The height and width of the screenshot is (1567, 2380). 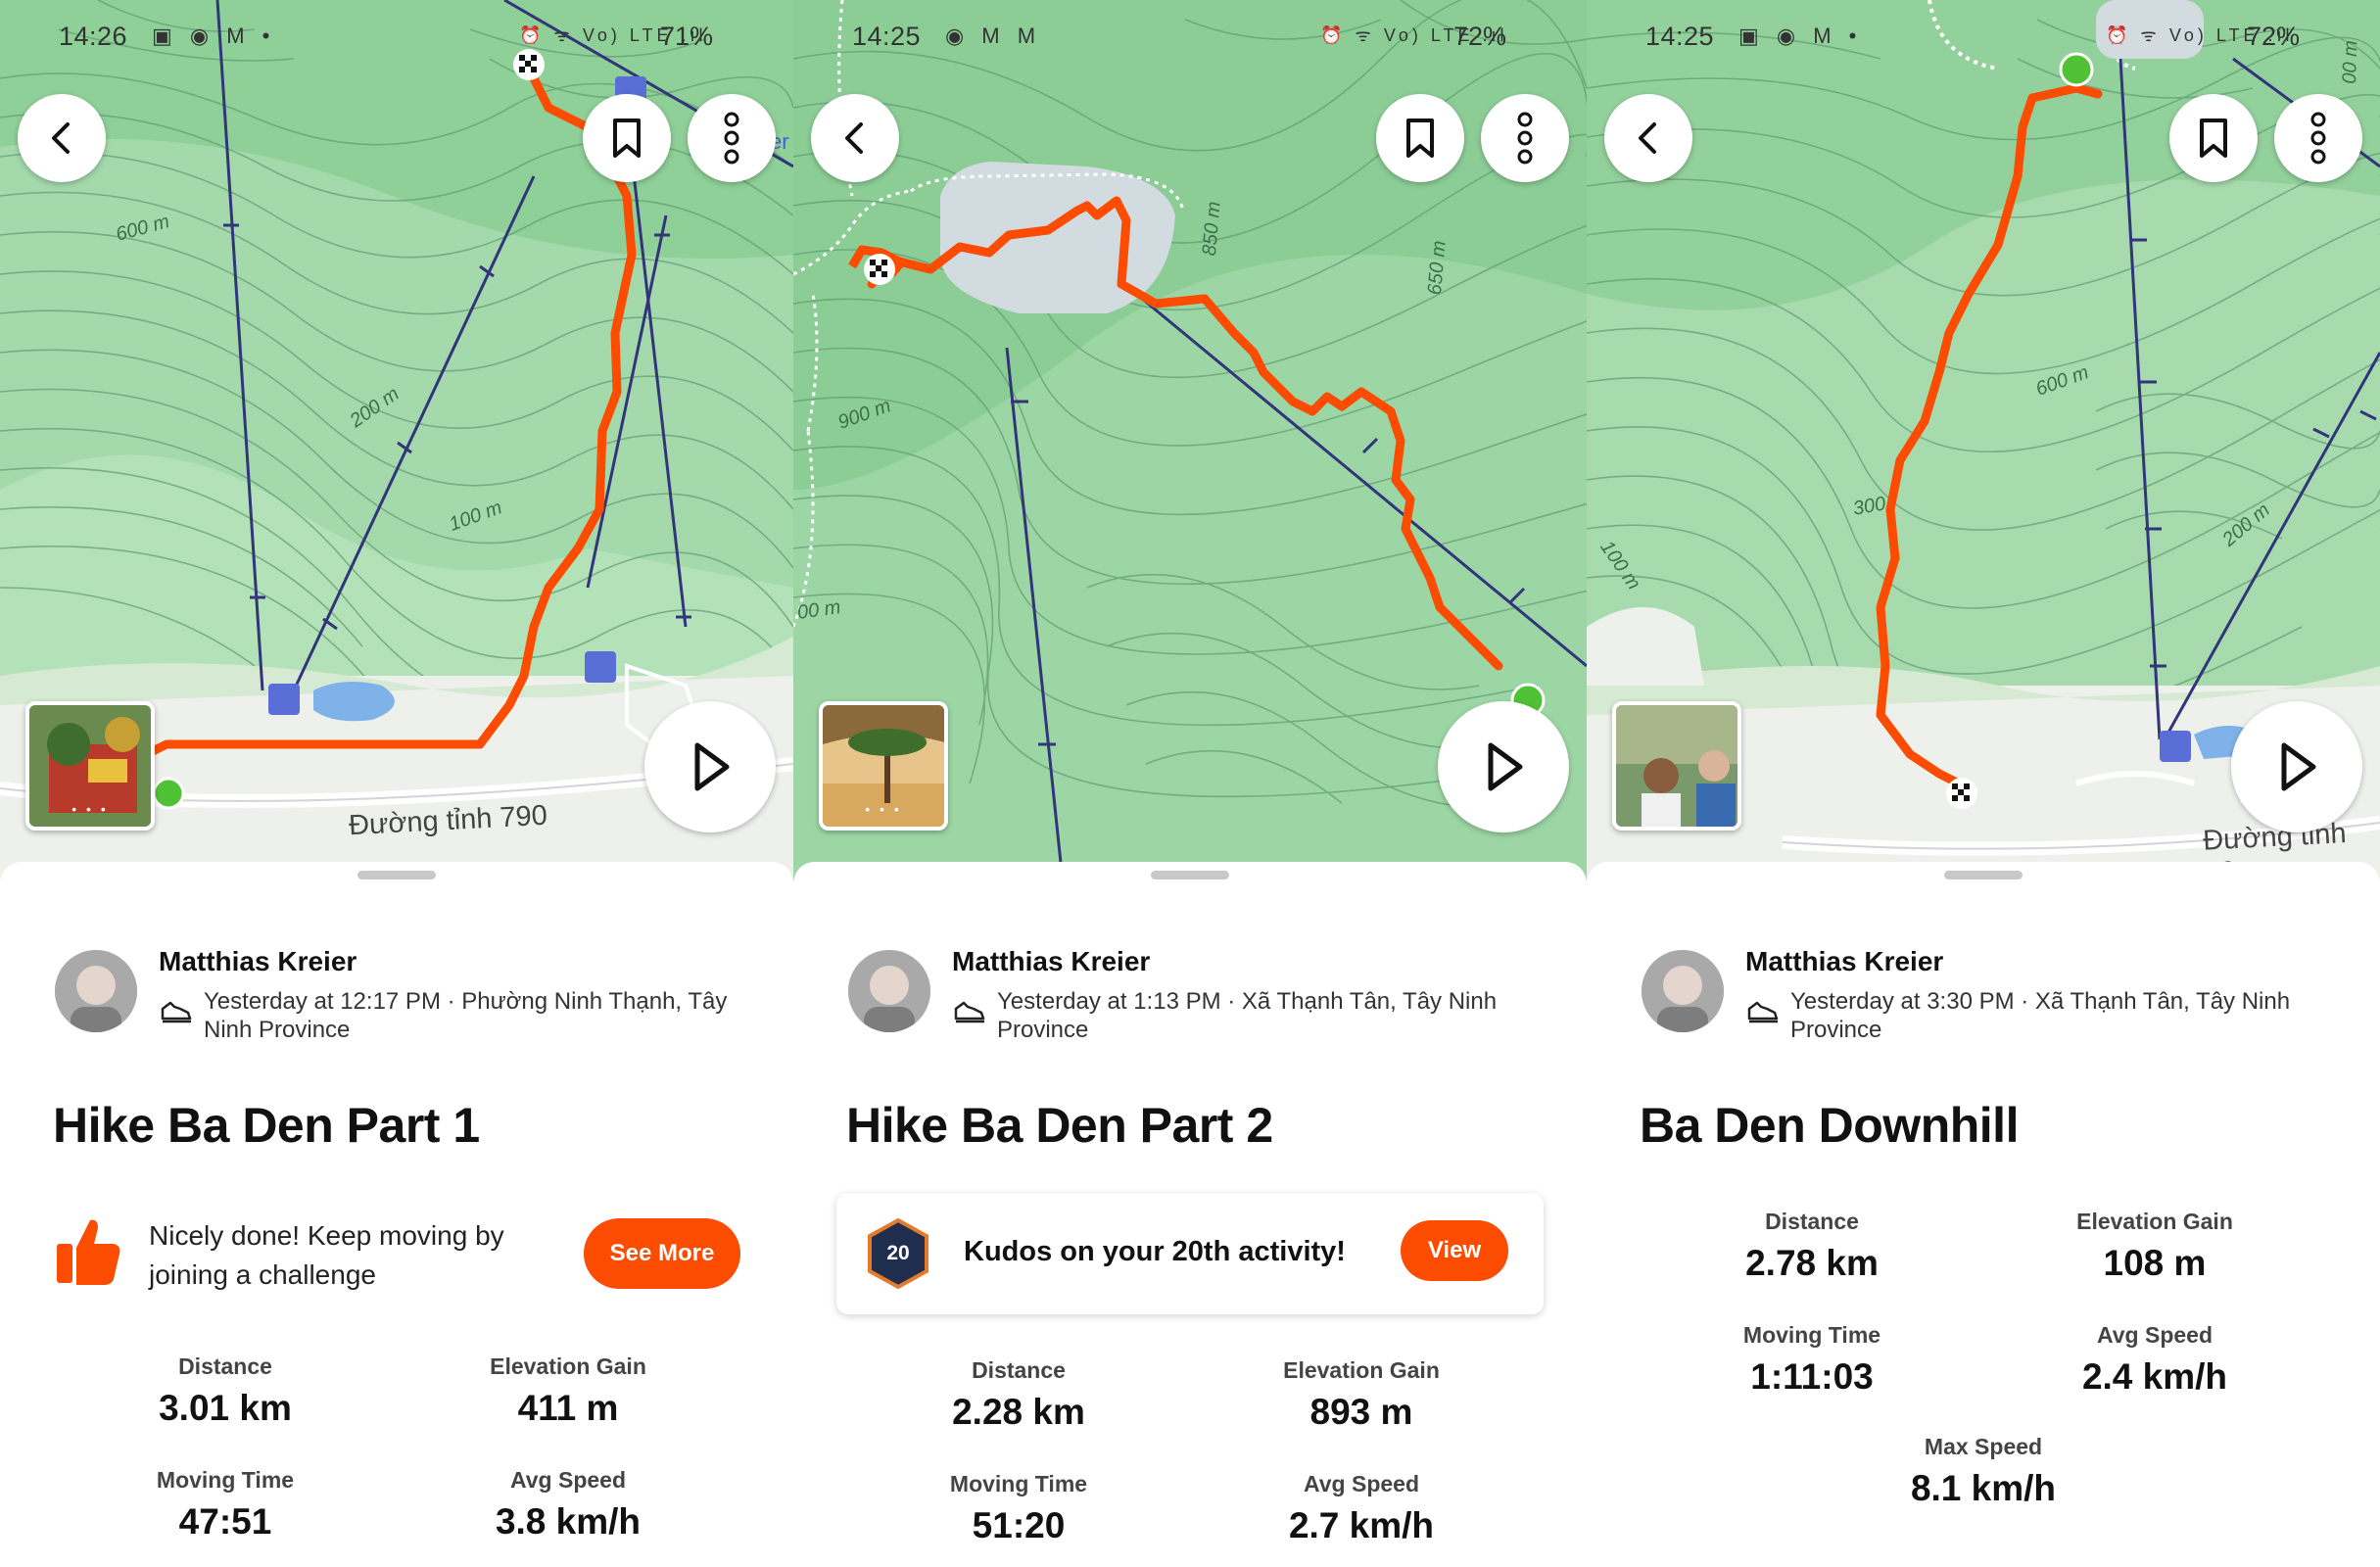 I want to click on stat-value: 2.4 km/h, so click(x=2154, y=1376).